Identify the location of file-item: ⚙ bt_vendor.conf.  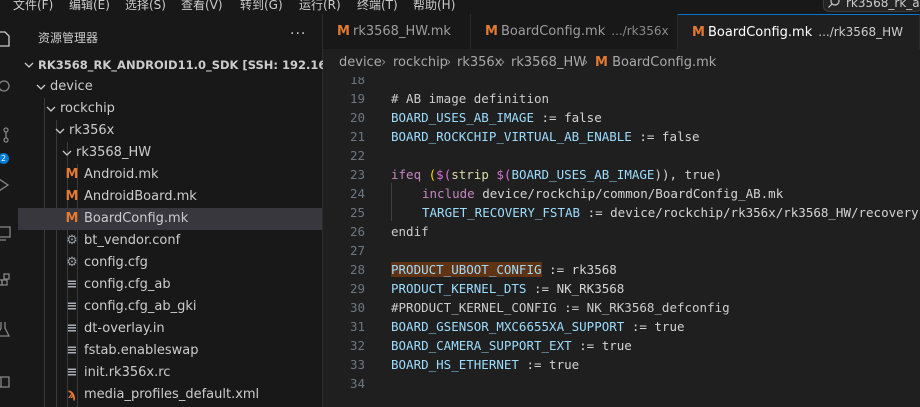
(170, 241).